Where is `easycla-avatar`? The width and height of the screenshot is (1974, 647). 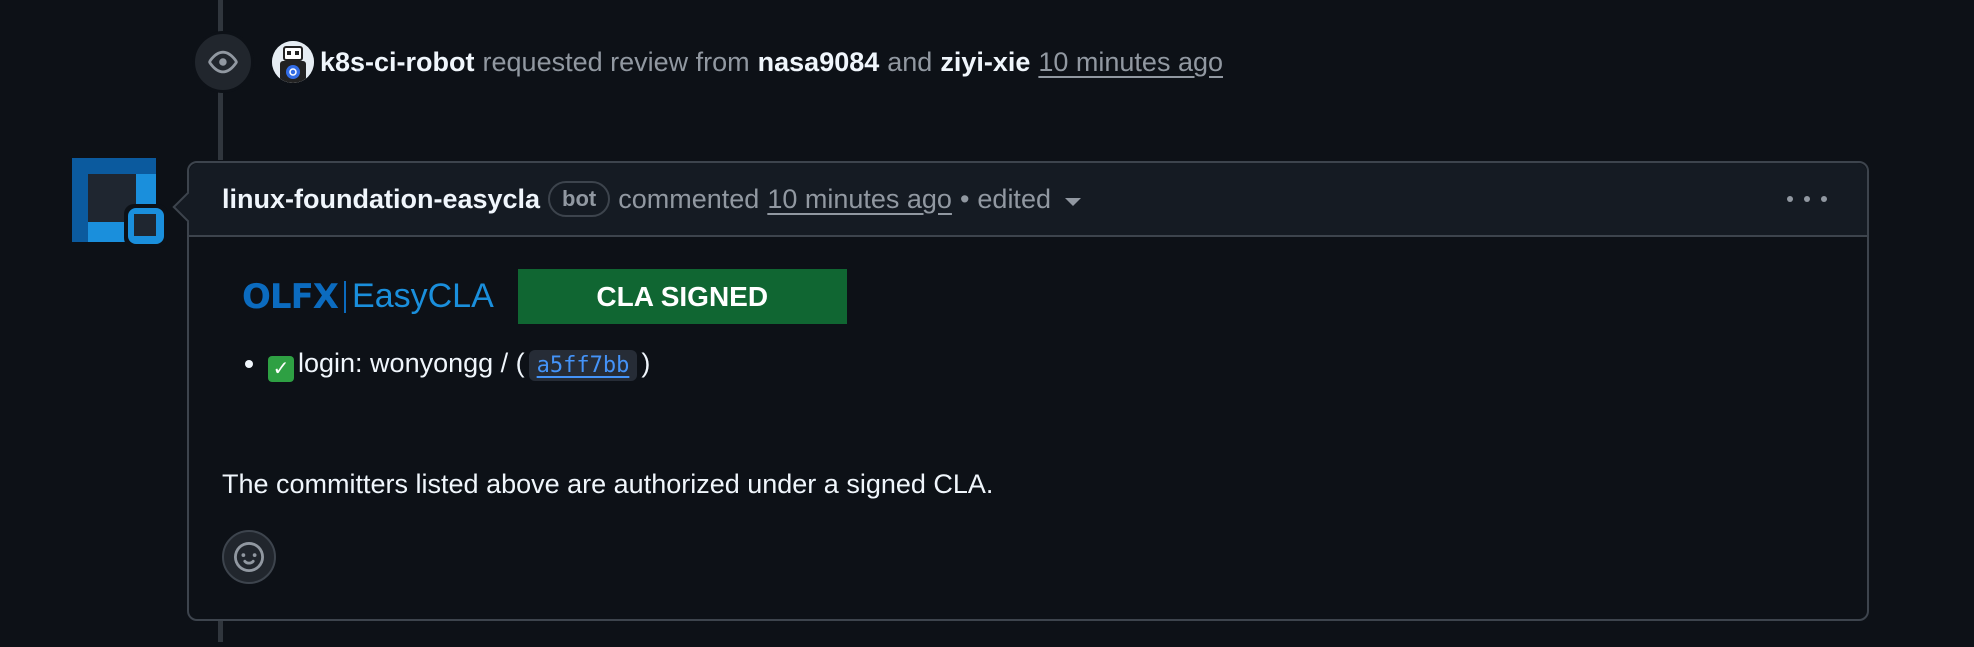 easycla-avatar is located at coordinates (120, 204).